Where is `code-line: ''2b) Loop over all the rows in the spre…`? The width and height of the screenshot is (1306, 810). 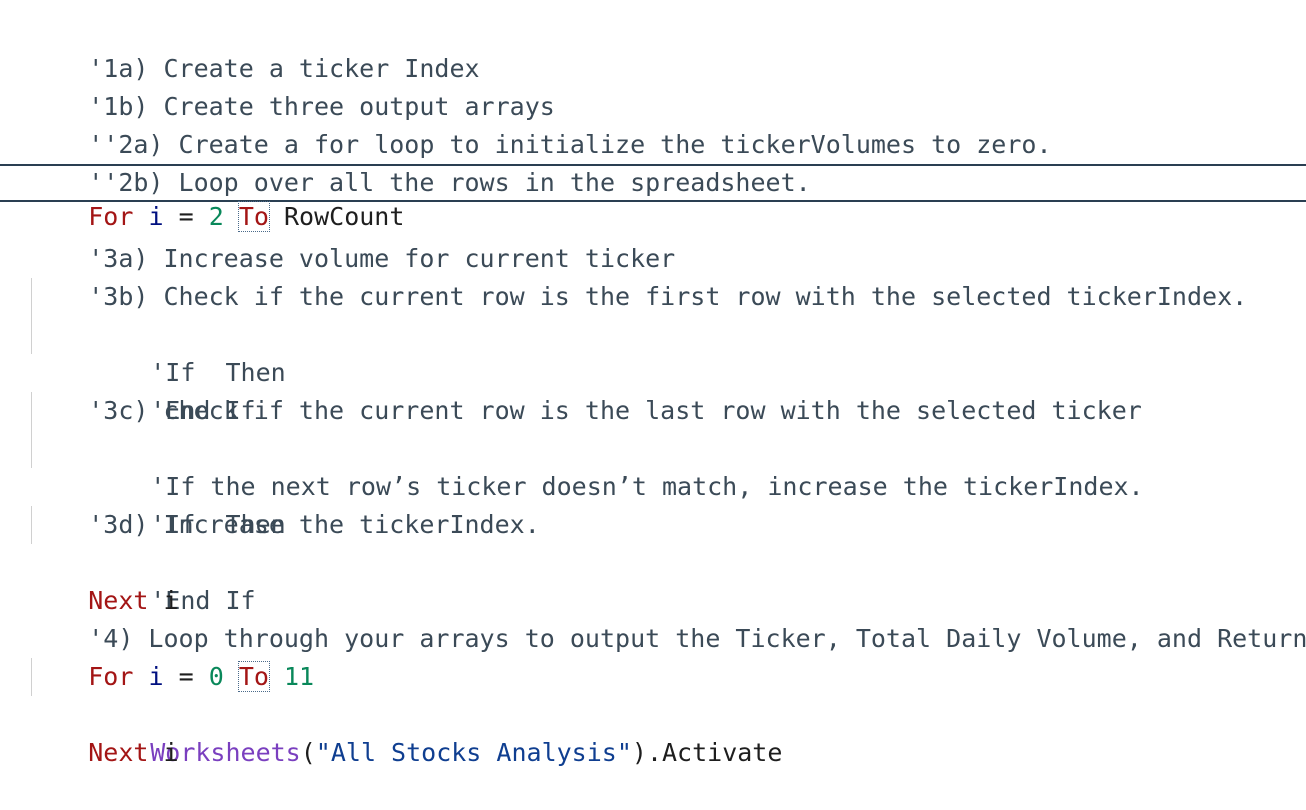 code-line: ''2b) Loop over all the rows in the spre… is located at coordinates (653, 161).